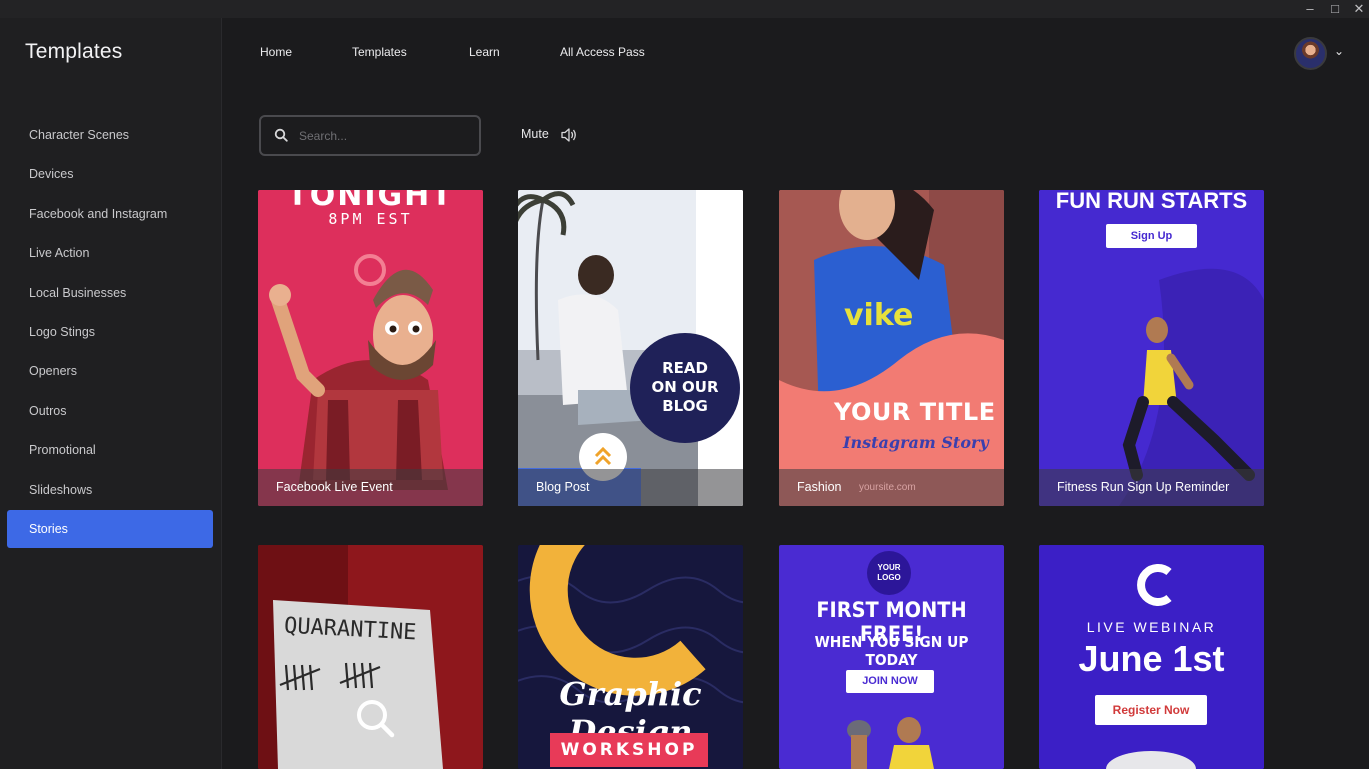 This screenshot has width=1369, height=769. I want to click on sidebar-item-live-action: Live Action, so click(110, 253).